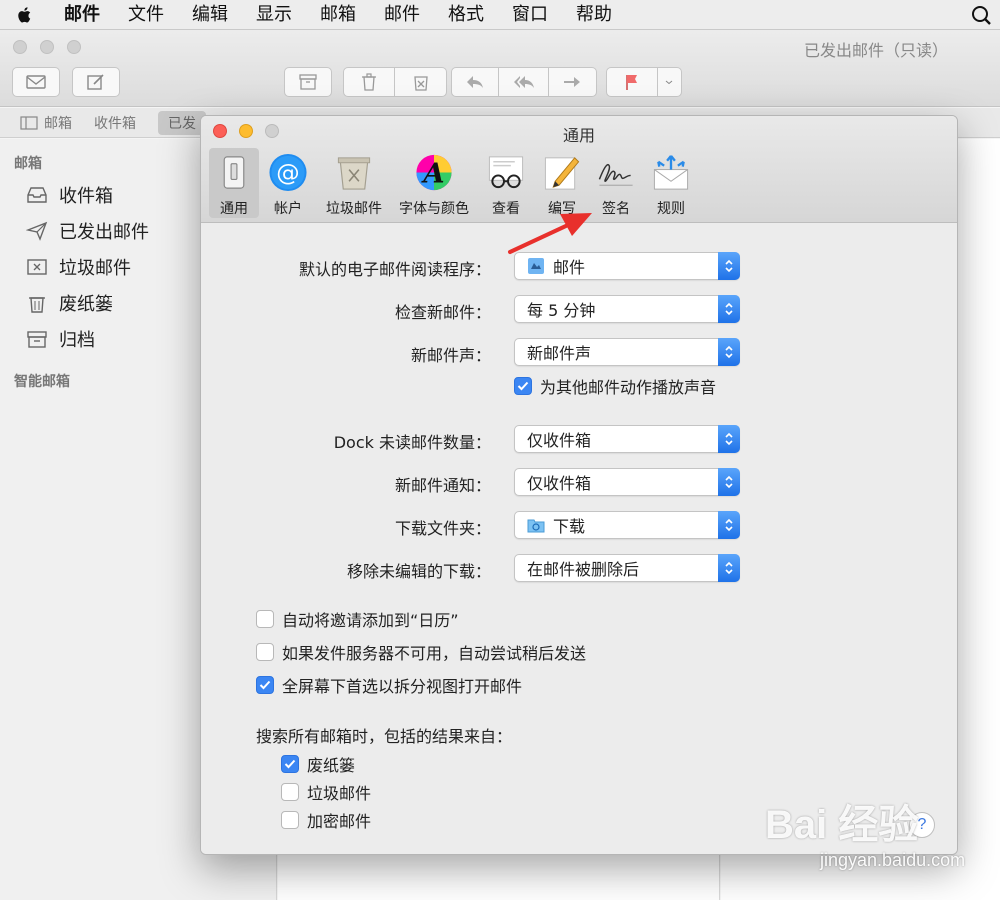 The height and width of the screenshot is (900, 1000). What do you see at coordinates (25, 15) in the screenshot?
I see `apple-menu` at bounding box center [25, 15].